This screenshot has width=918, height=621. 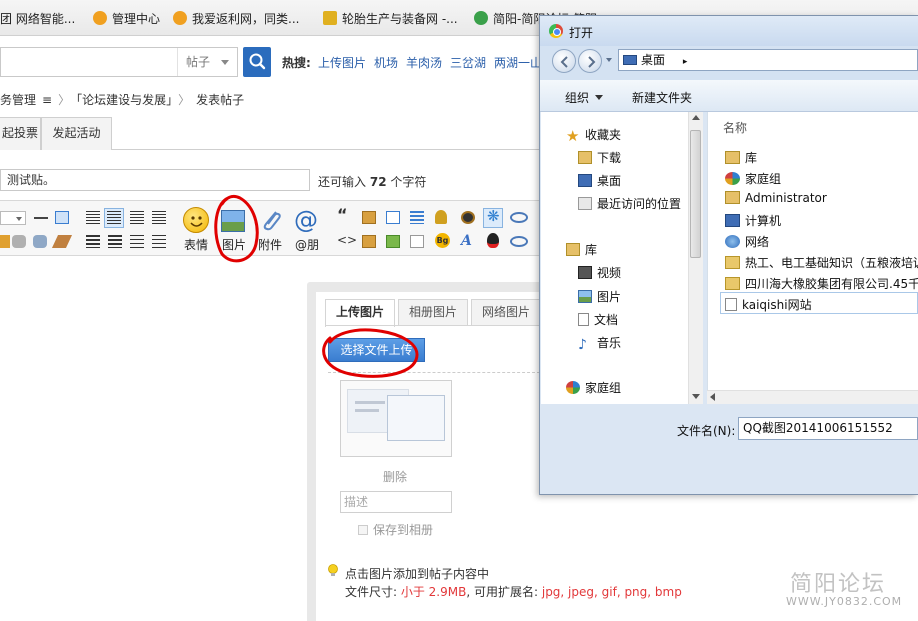 I want to click on save-to-album-checkbox, so click(x=363, y=530).